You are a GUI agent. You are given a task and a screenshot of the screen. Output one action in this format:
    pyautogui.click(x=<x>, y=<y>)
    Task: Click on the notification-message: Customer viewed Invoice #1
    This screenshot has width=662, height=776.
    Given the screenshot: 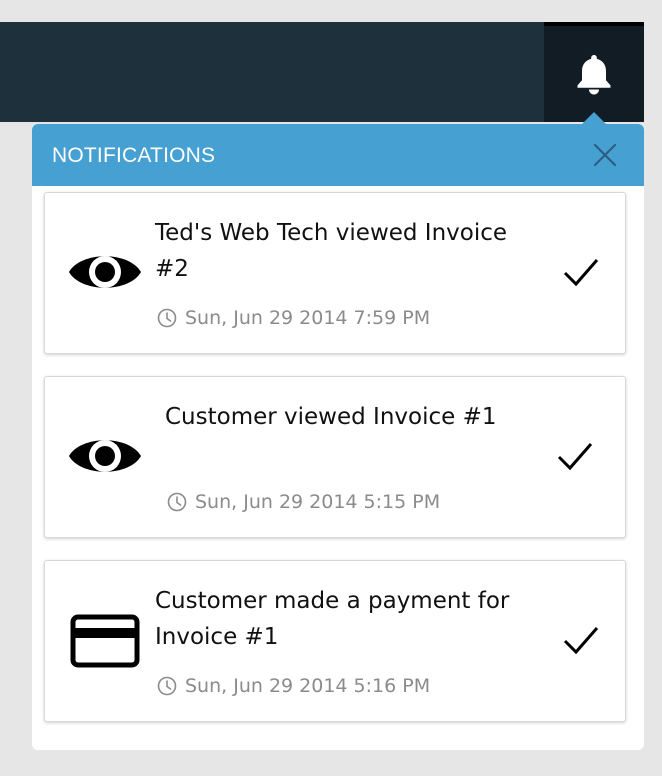 What is the action you would take?
    pyautogui.click(x=331, y=417)
    